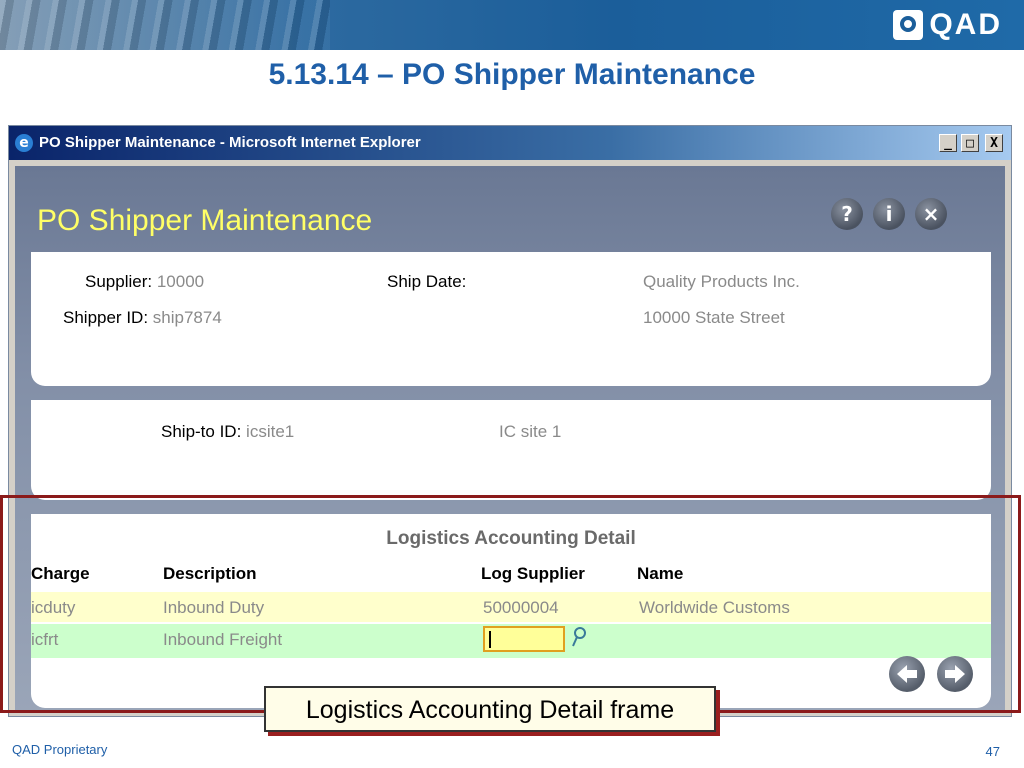 Image resolution: width=1024 pixels, height=768 pixels. What do you see at coordinates (530, 431) in the screenshot?
I see `shipto-name: IC site 1` at bounding box center [530, 431].